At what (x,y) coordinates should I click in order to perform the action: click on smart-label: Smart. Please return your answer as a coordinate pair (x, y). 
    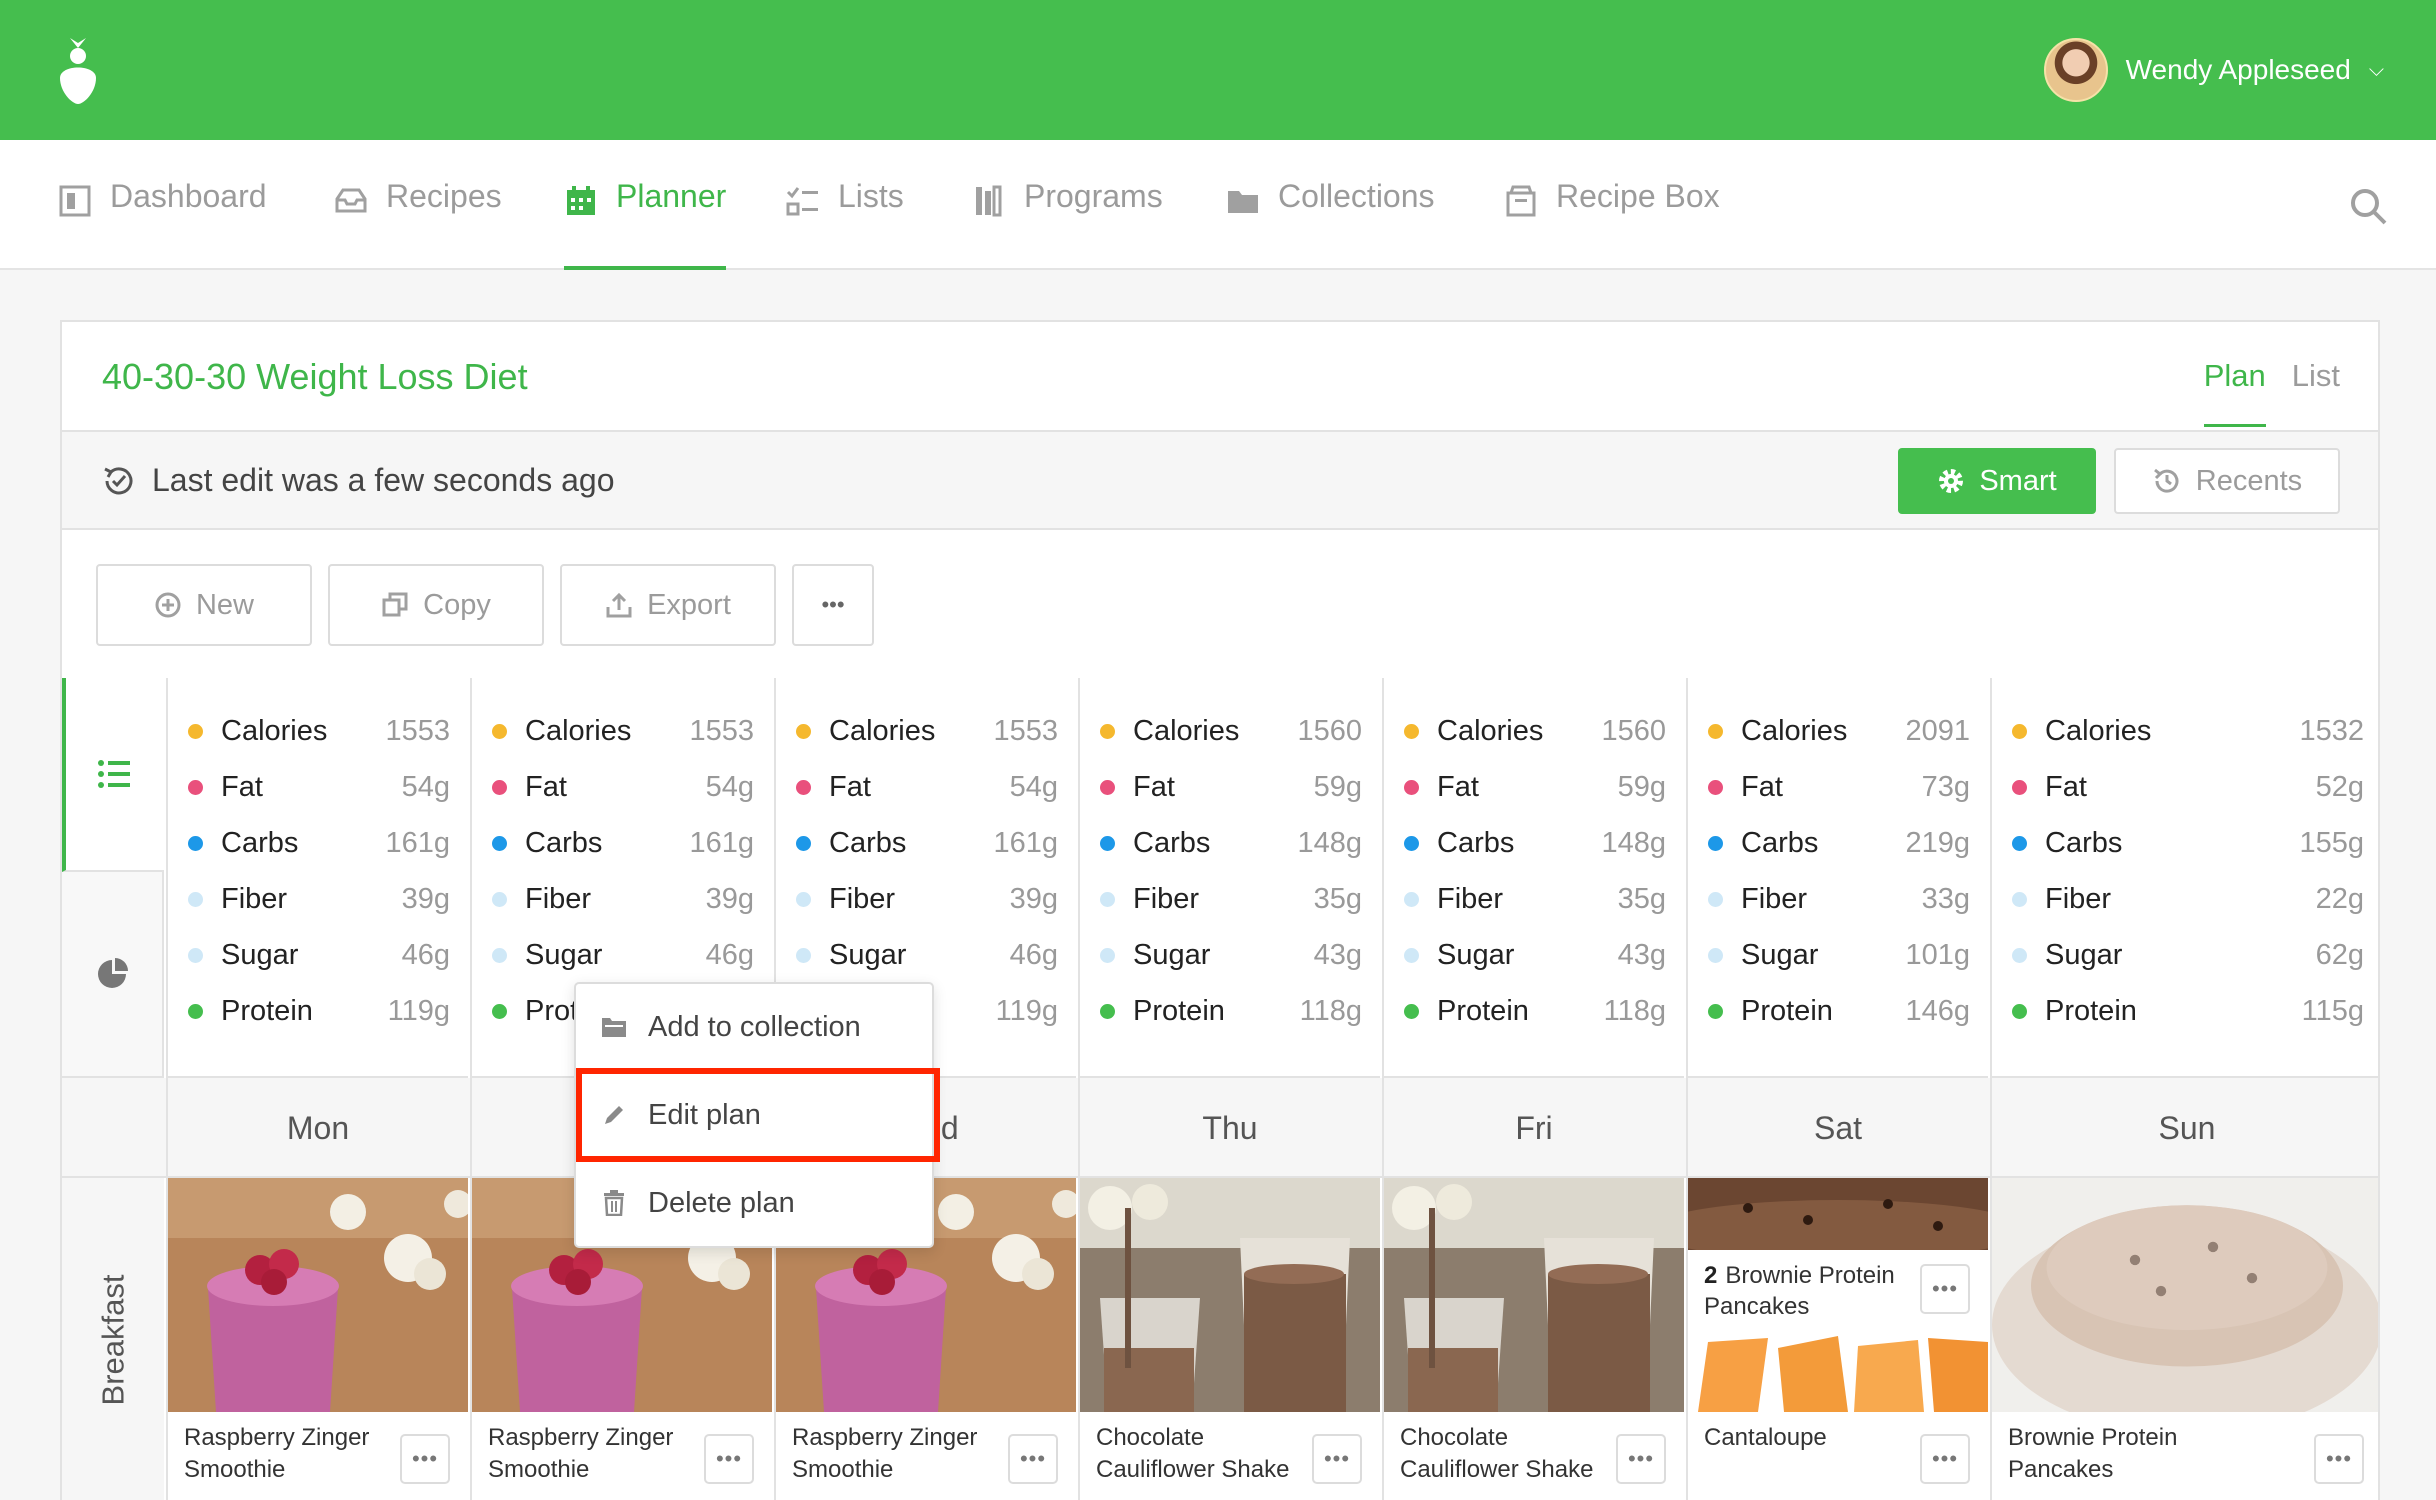
    Looking at the image, I should click on (2018, 480).